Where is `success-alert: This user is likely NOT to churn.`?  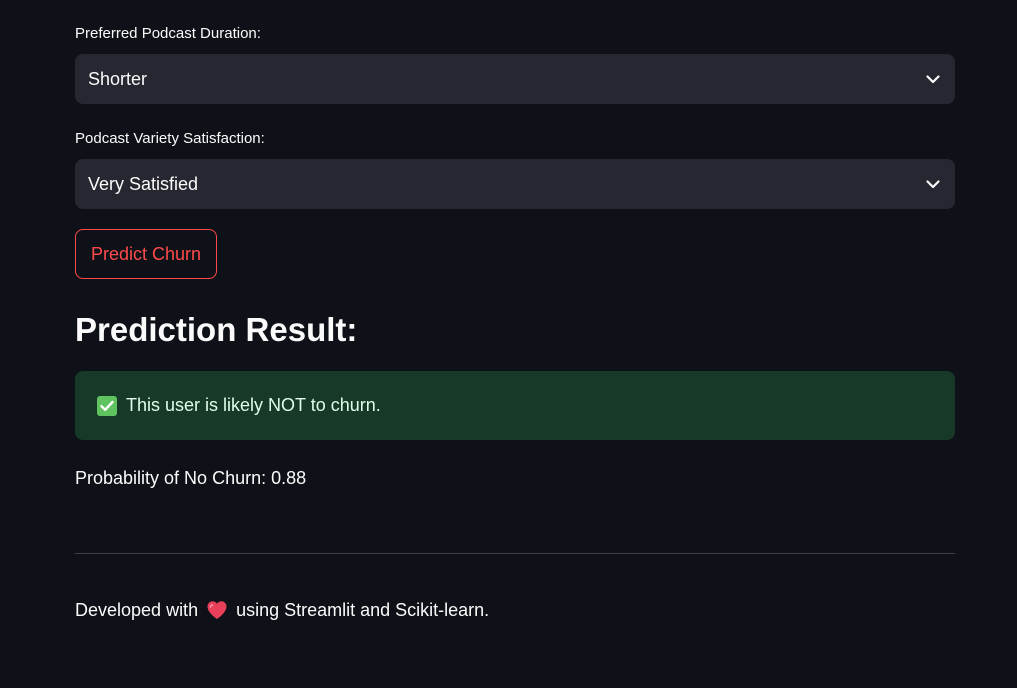 success-alert: This user is likely NOT to churn. is located at coordinates (515, 405).